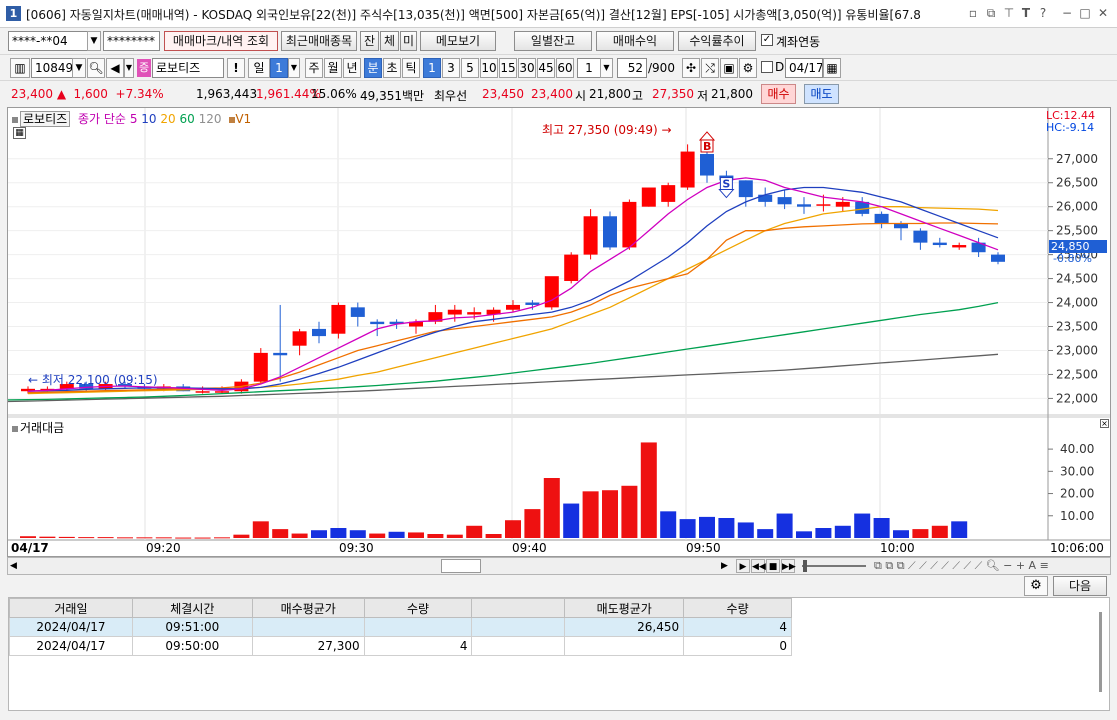 Image resolution: width=1117 pixels, height=720 pixels. What do you see at coordinates (71, 608) in the screenshot?
I see `header-trade-date: 거래일` at bounding box center [71, 608].